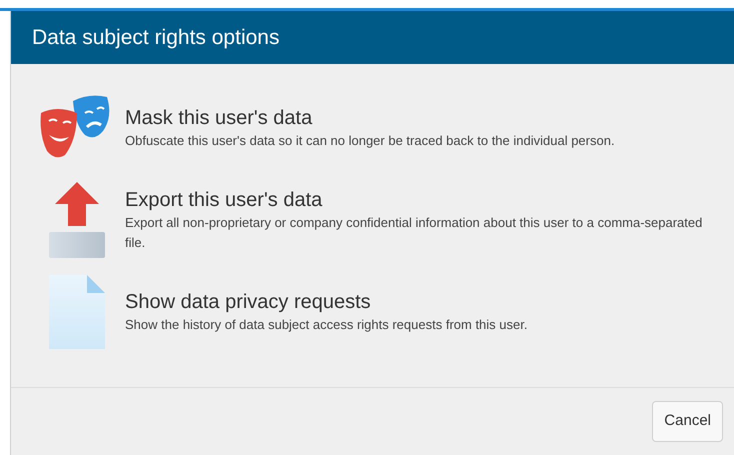  I want to click on dialog-title: Data subject rights options, so click(156, 37).